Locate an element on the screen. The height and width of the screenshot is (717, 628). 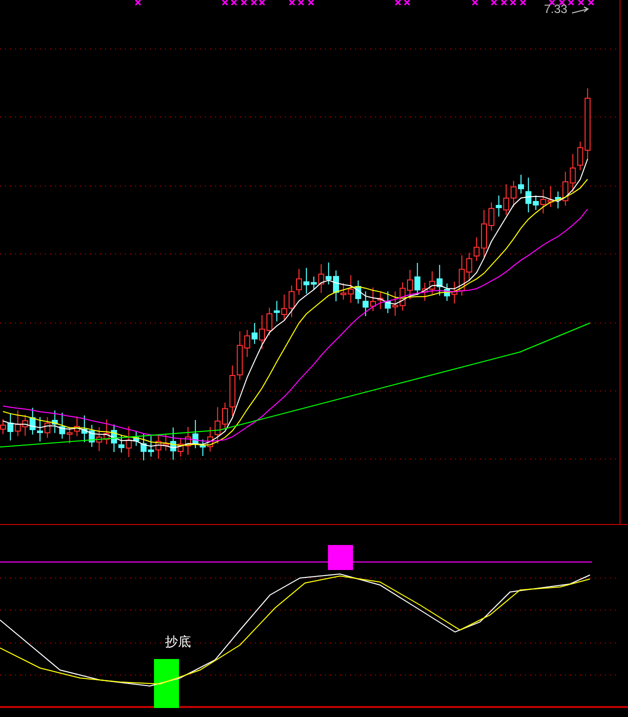
arrow-icon is located at coordinates (580, 10).